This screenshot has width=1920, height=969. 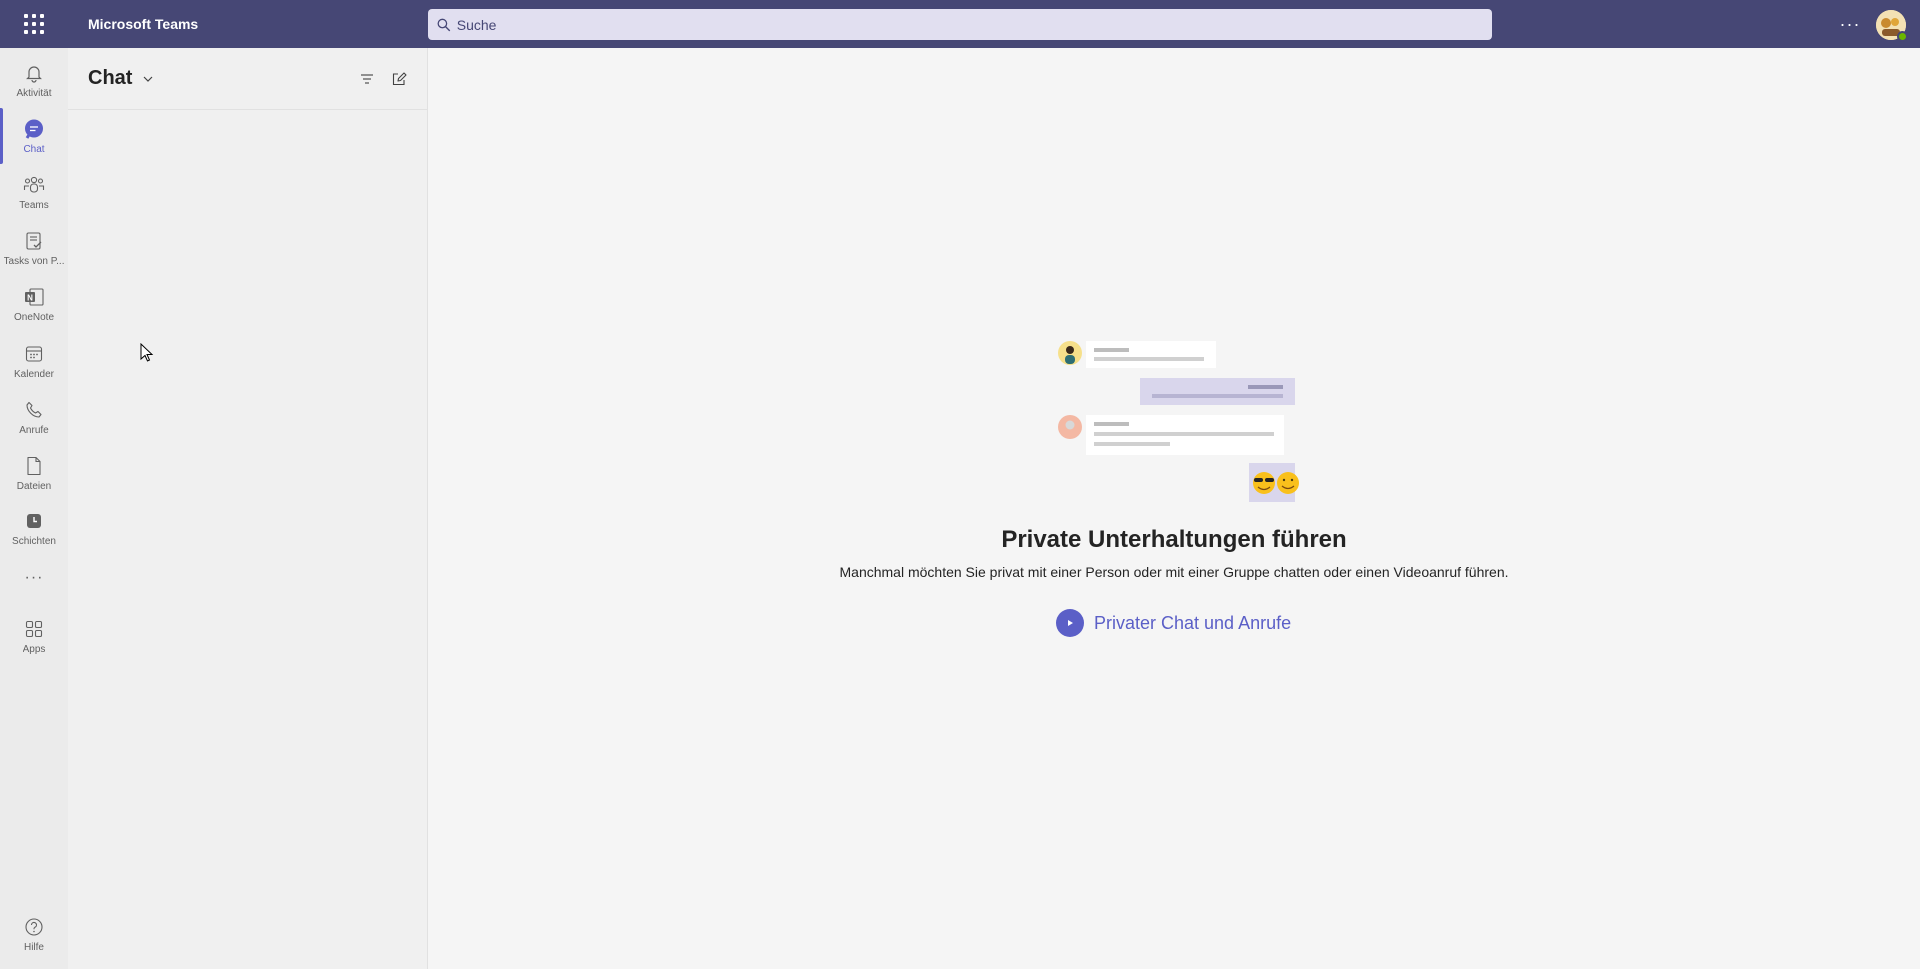 I want to click on rail-item-help: Hilfe, so click(x=34, y=934).